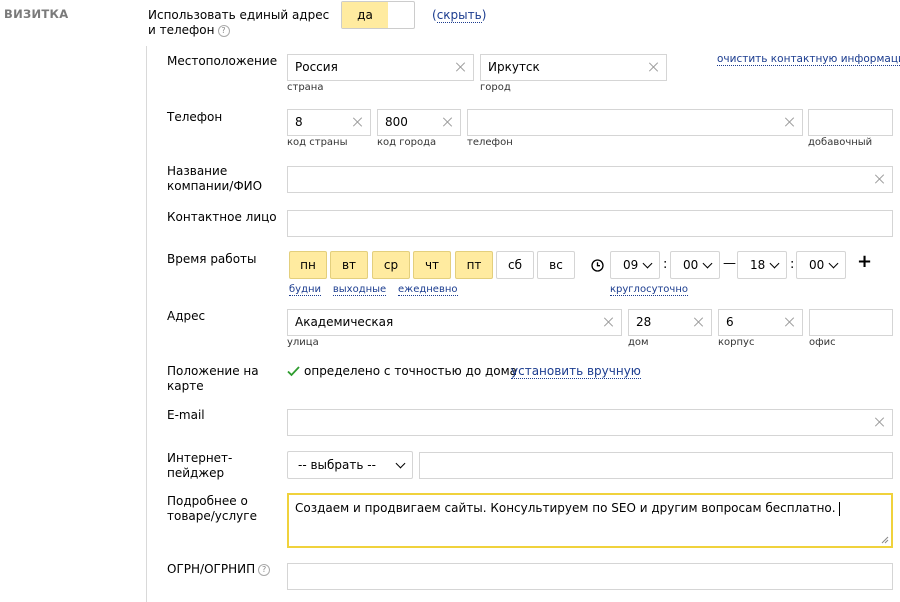 The height and width of the screenshot is (602, 900). I want to click on hours-label: Время работы, so click(212, 259).